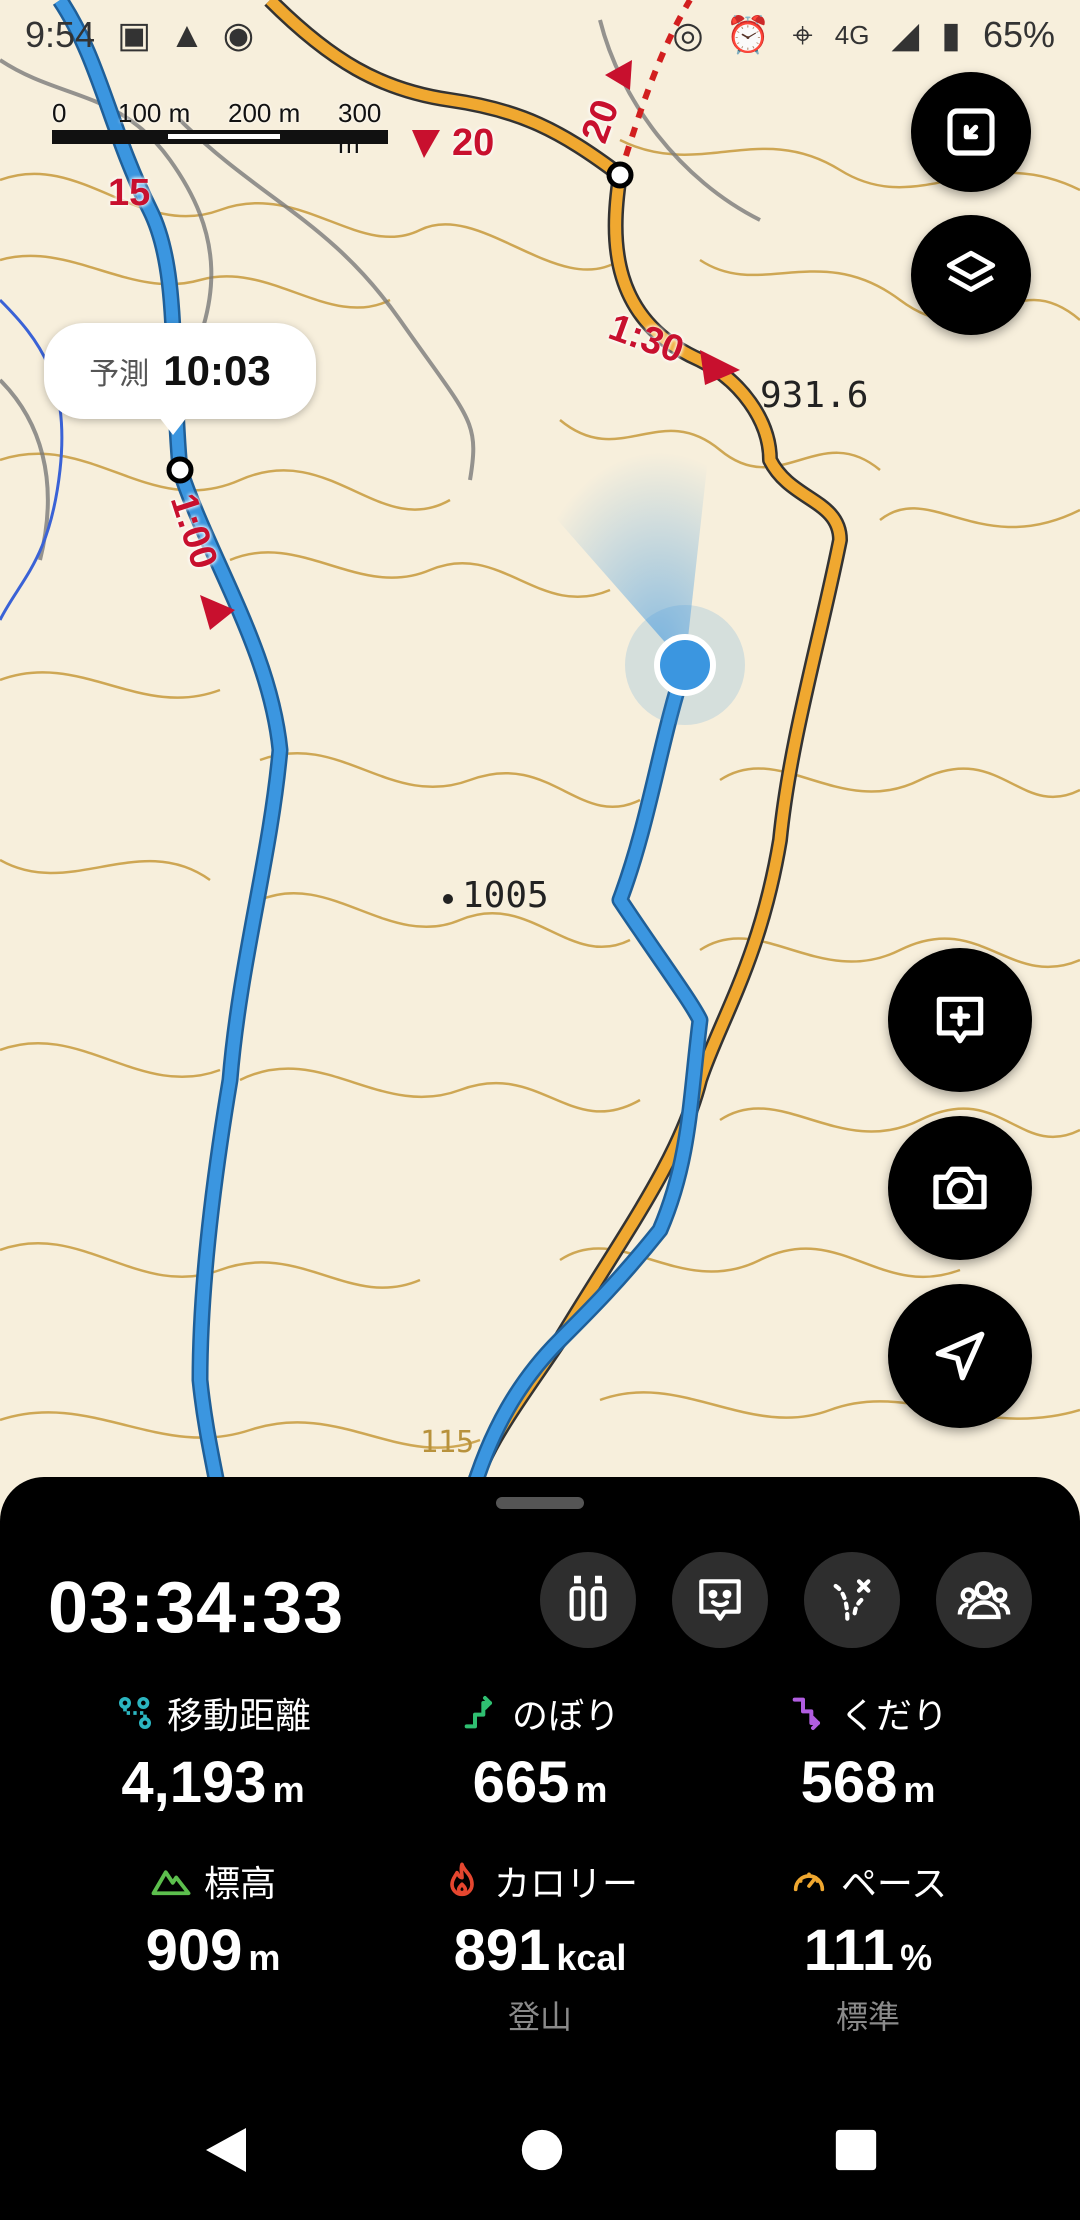 This screenshot has width=1080, height=2220. I want to click on eta-time: 10:03, so click(217, 370).